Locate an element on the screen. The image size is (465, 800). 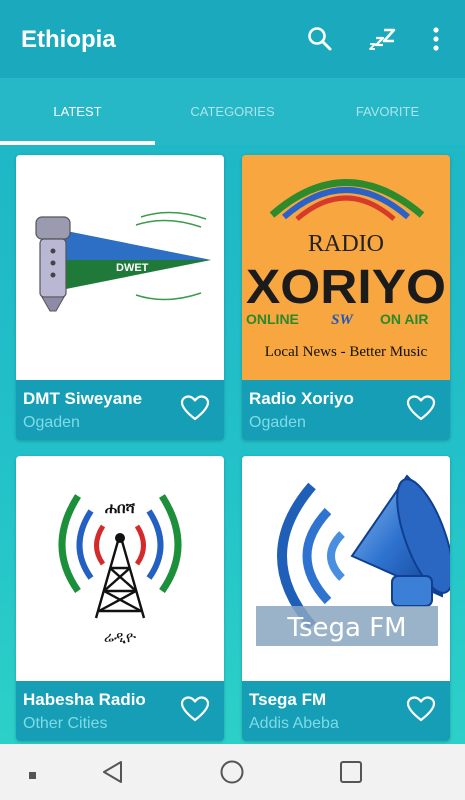
station-info: Habesha Radio Other Cities is located at coordinates (120, 711).